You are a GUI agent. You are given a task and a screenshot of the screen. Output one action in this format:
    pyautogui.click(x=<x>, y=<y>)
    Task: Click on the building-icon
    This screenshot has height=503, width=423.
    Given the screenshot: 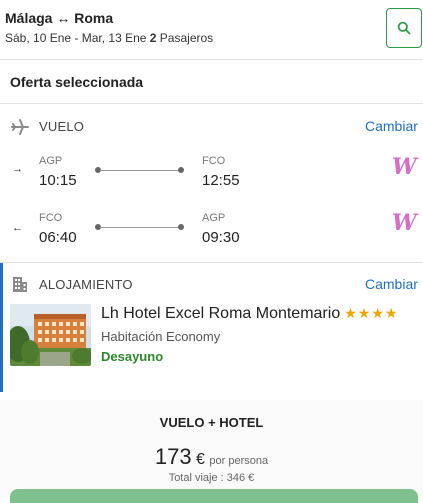 What is the action you would take?
    pyautogui.click(x=20, y=284)
    